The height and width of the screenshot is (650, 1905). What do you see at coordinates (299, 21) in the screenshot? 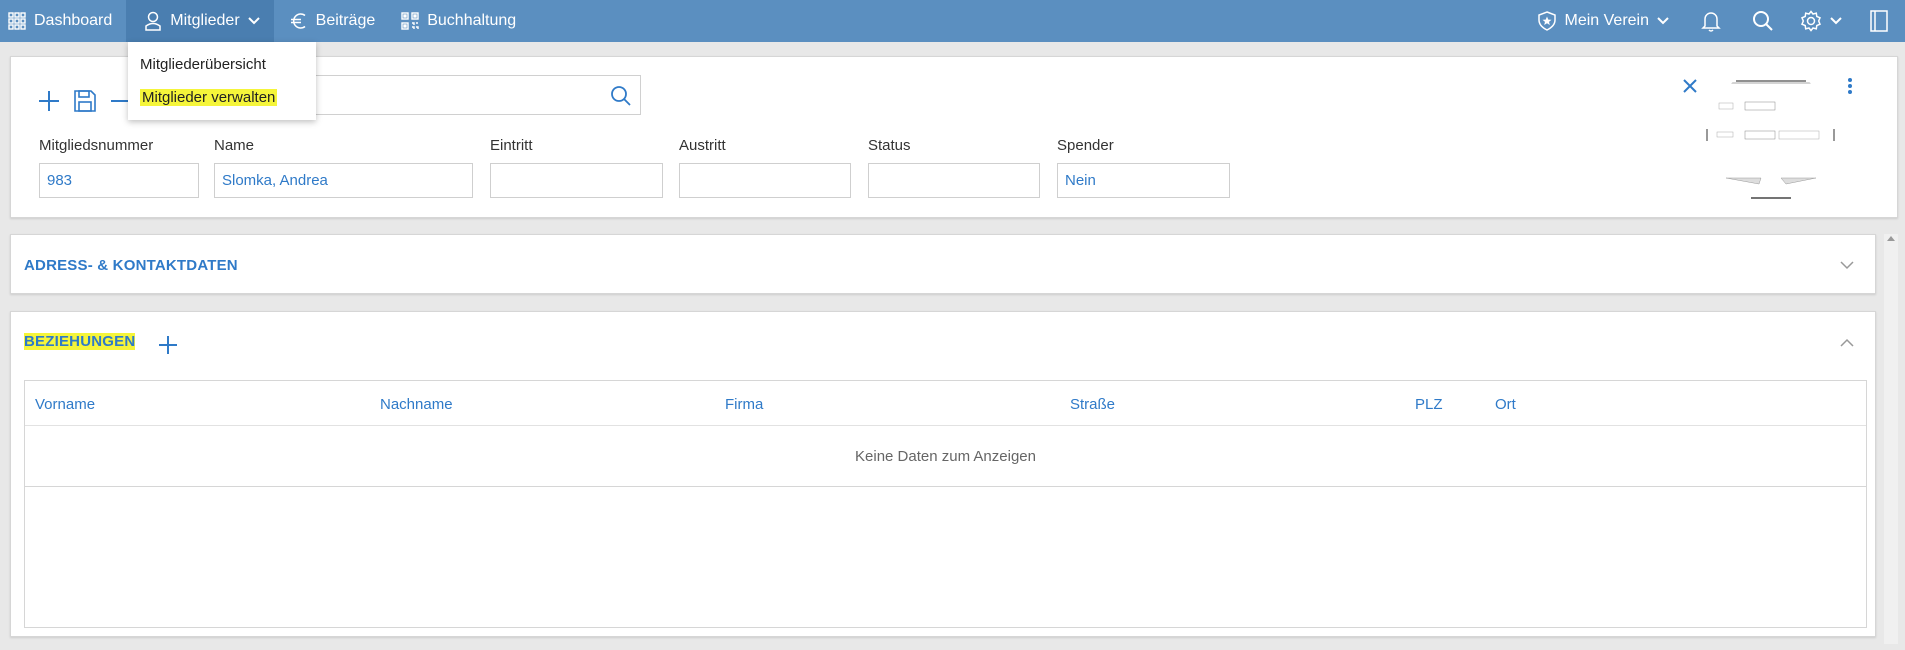
I see `euro-icon` at bounding box center [299, 21].